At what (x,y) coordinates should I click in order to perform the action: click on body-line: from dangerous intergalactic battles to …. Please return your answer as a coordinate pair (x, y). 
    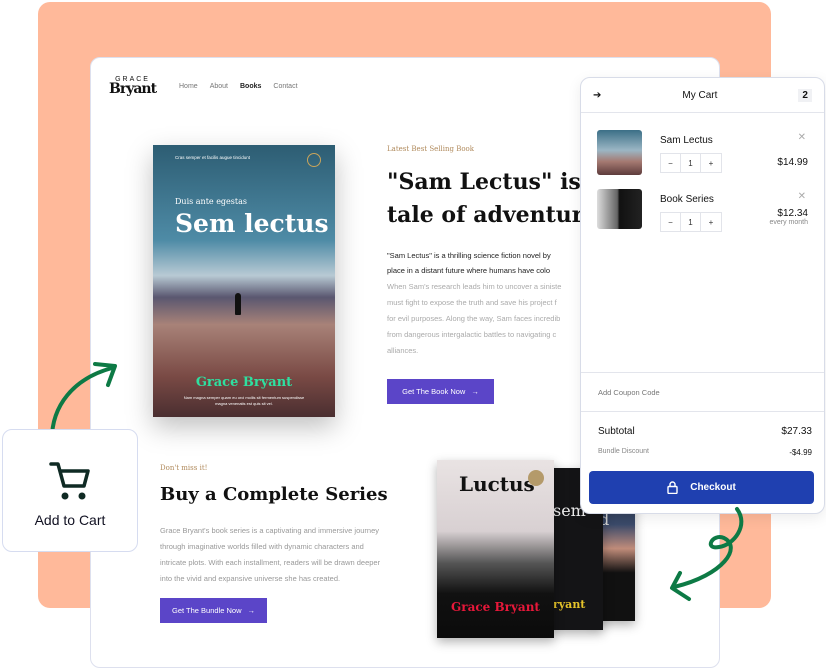
    Looking at the image, I should click on (472, 334).